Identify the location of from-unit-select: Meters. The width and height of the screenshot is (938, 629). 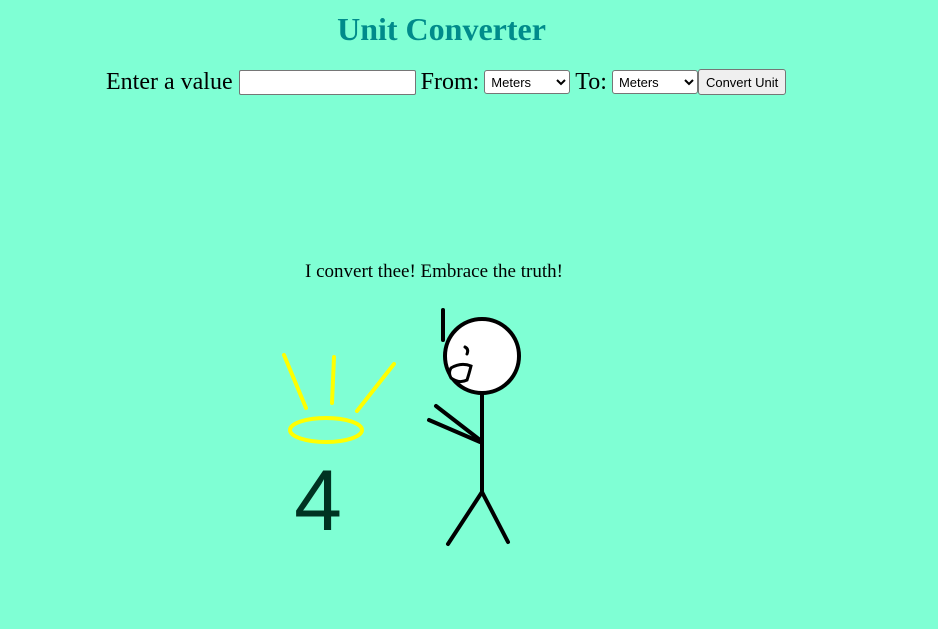
(527, 82).